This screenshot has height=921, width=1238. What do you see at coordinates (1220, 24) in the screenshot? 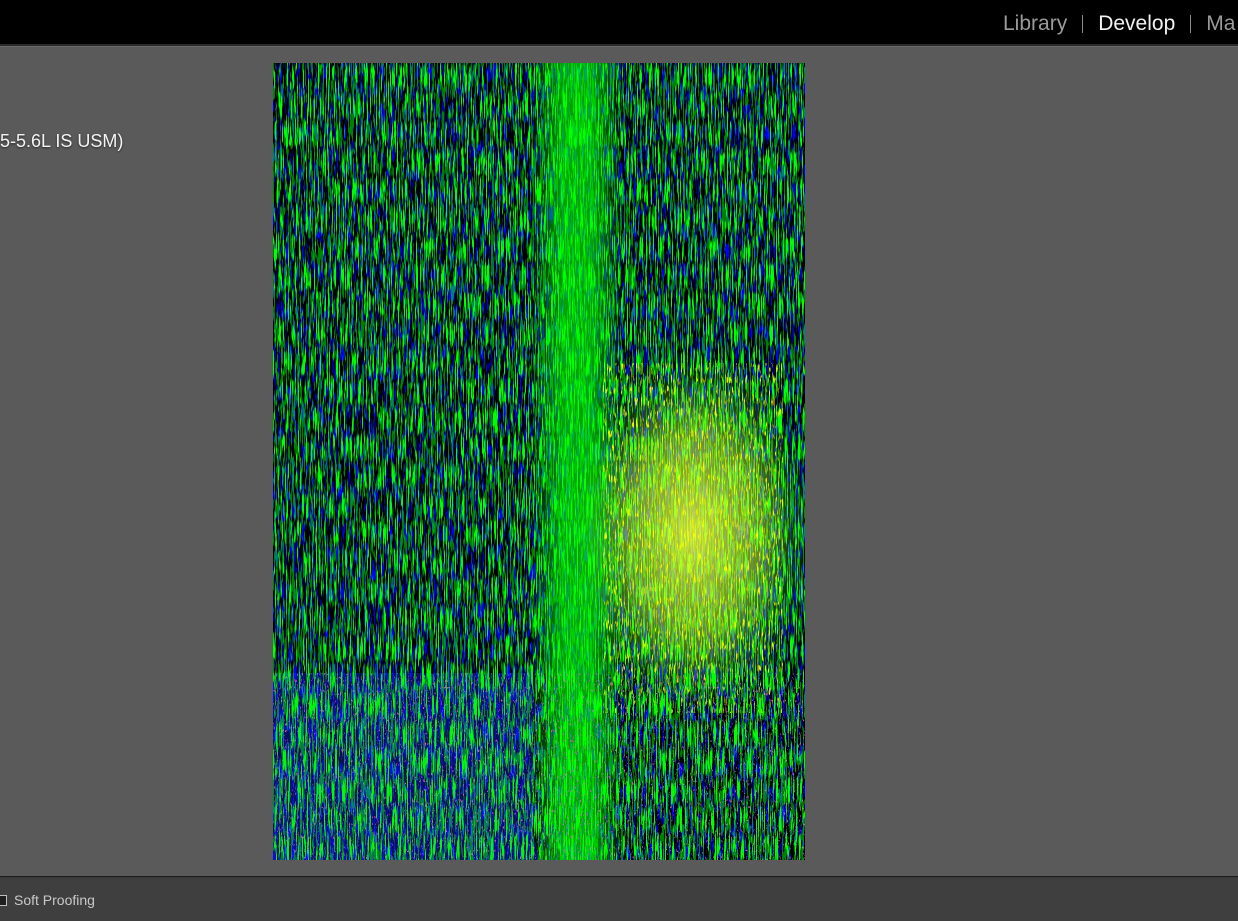
I see `module-map: Ma` at bounding box center [1220, 24].